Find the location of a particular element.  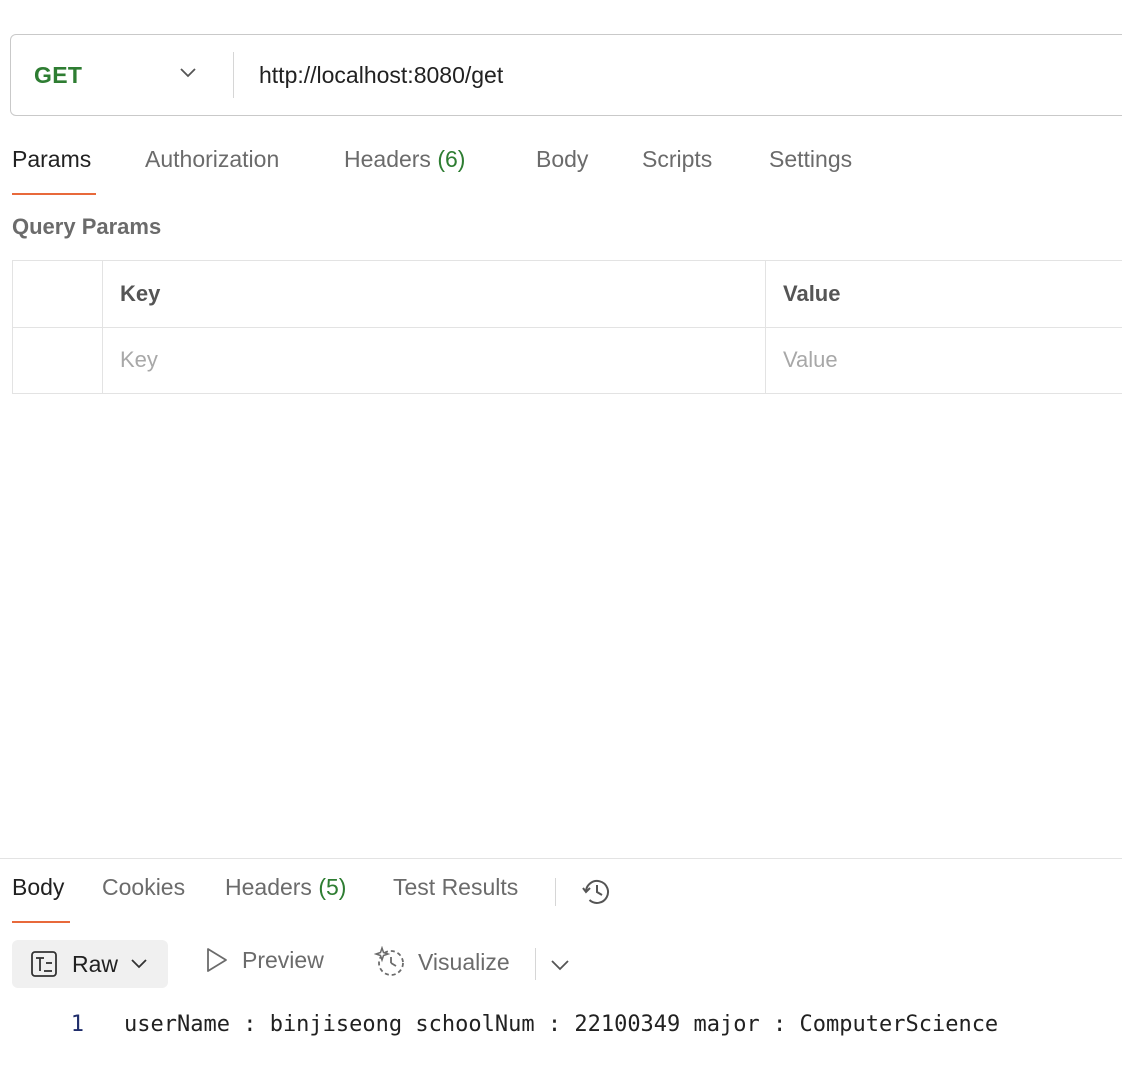

response-tab-headers: Headers (5) is located at coordinates (285, 887).